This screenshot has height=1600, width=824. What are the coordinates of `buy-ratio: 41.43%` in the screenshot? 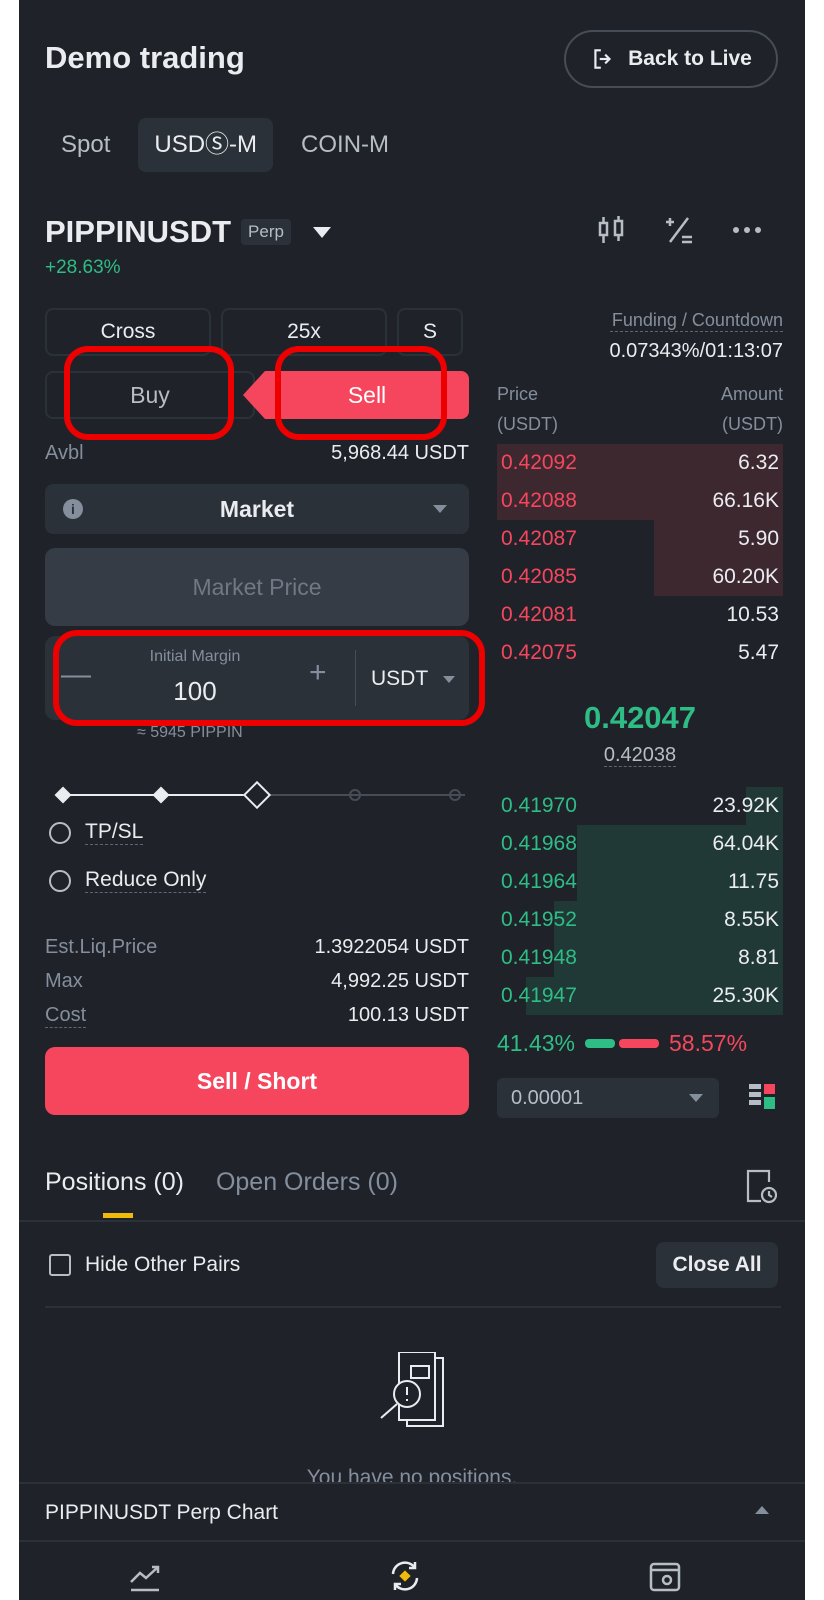 It's located at (536, 1043).